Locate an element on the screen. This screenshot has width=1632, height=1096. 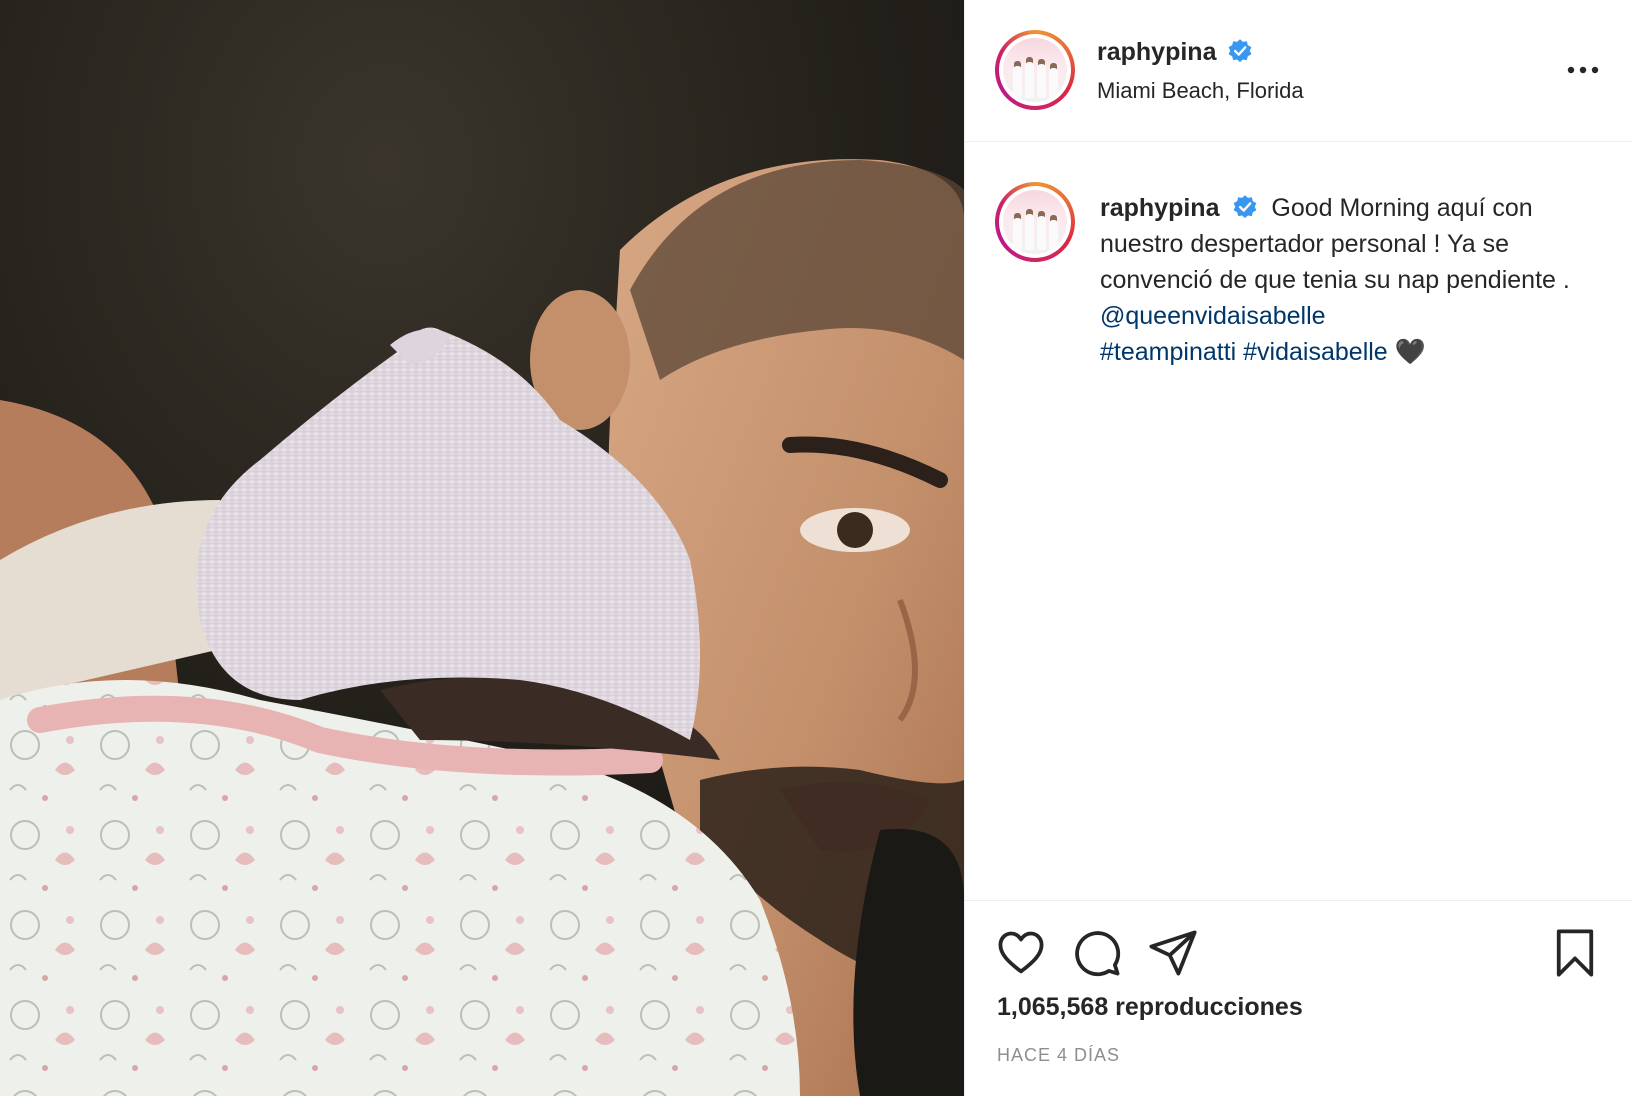
header-username: raphypina is located at coordinates (1156, 52).